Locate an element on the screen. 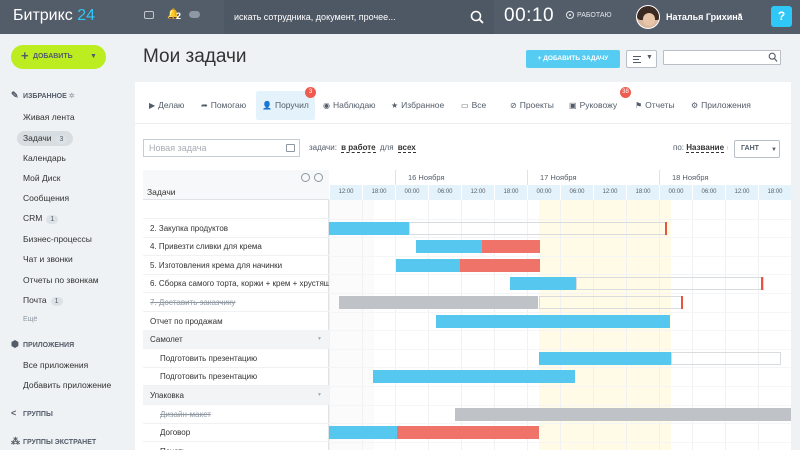 Image resolution: width=800 pixels, height=450 pixels. tab-reports: ⚑ Отчеты is located at coordinates (655, 105).